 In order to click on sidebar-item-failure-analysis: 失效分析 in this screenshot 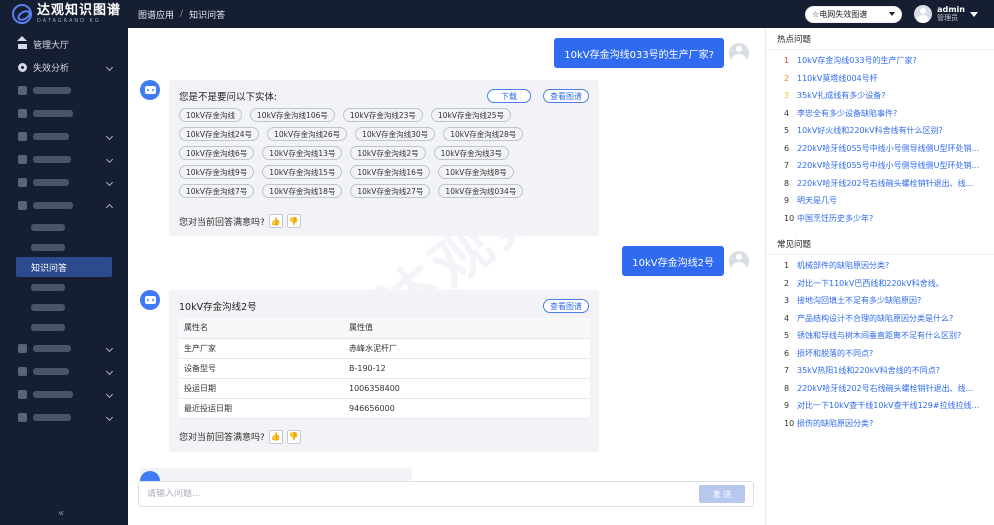, I will do `click(64, 67)`.